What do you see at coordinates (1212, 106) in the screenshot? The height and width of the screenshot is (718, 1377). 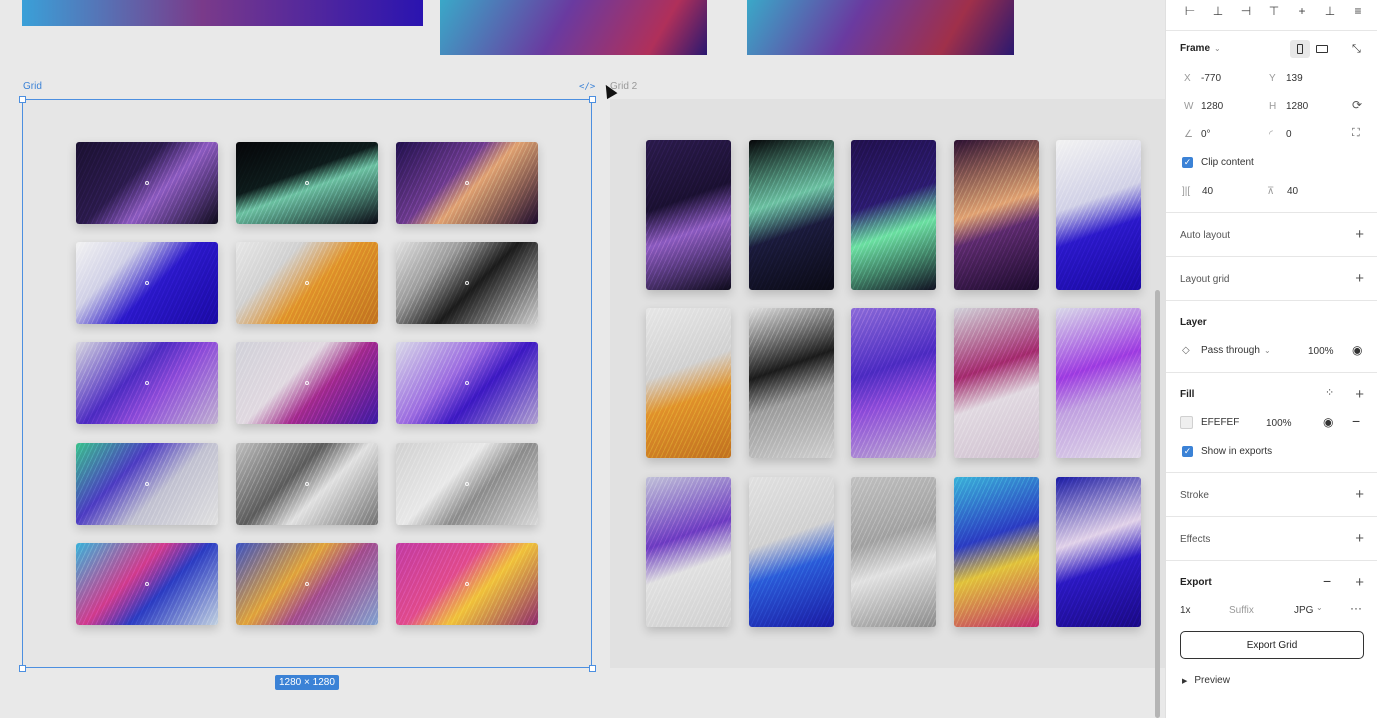 I see `w-input: 1280` at bounding box center [1212, 106].